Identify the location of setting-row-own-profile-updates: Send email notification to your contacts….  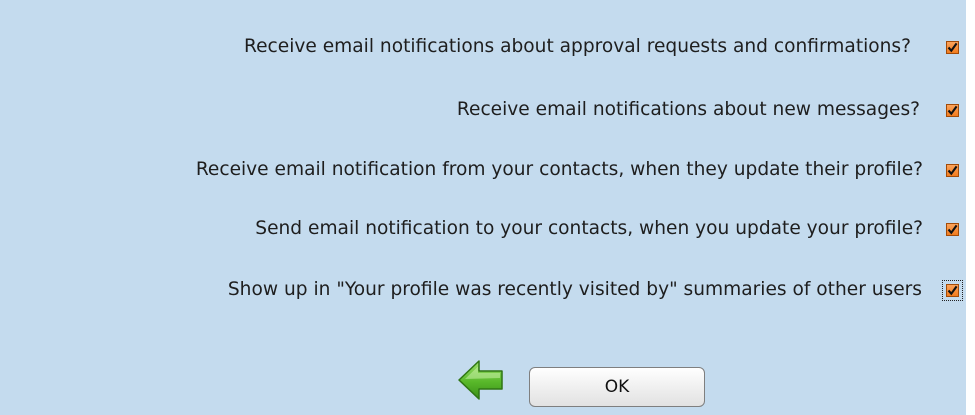
(483, 229).